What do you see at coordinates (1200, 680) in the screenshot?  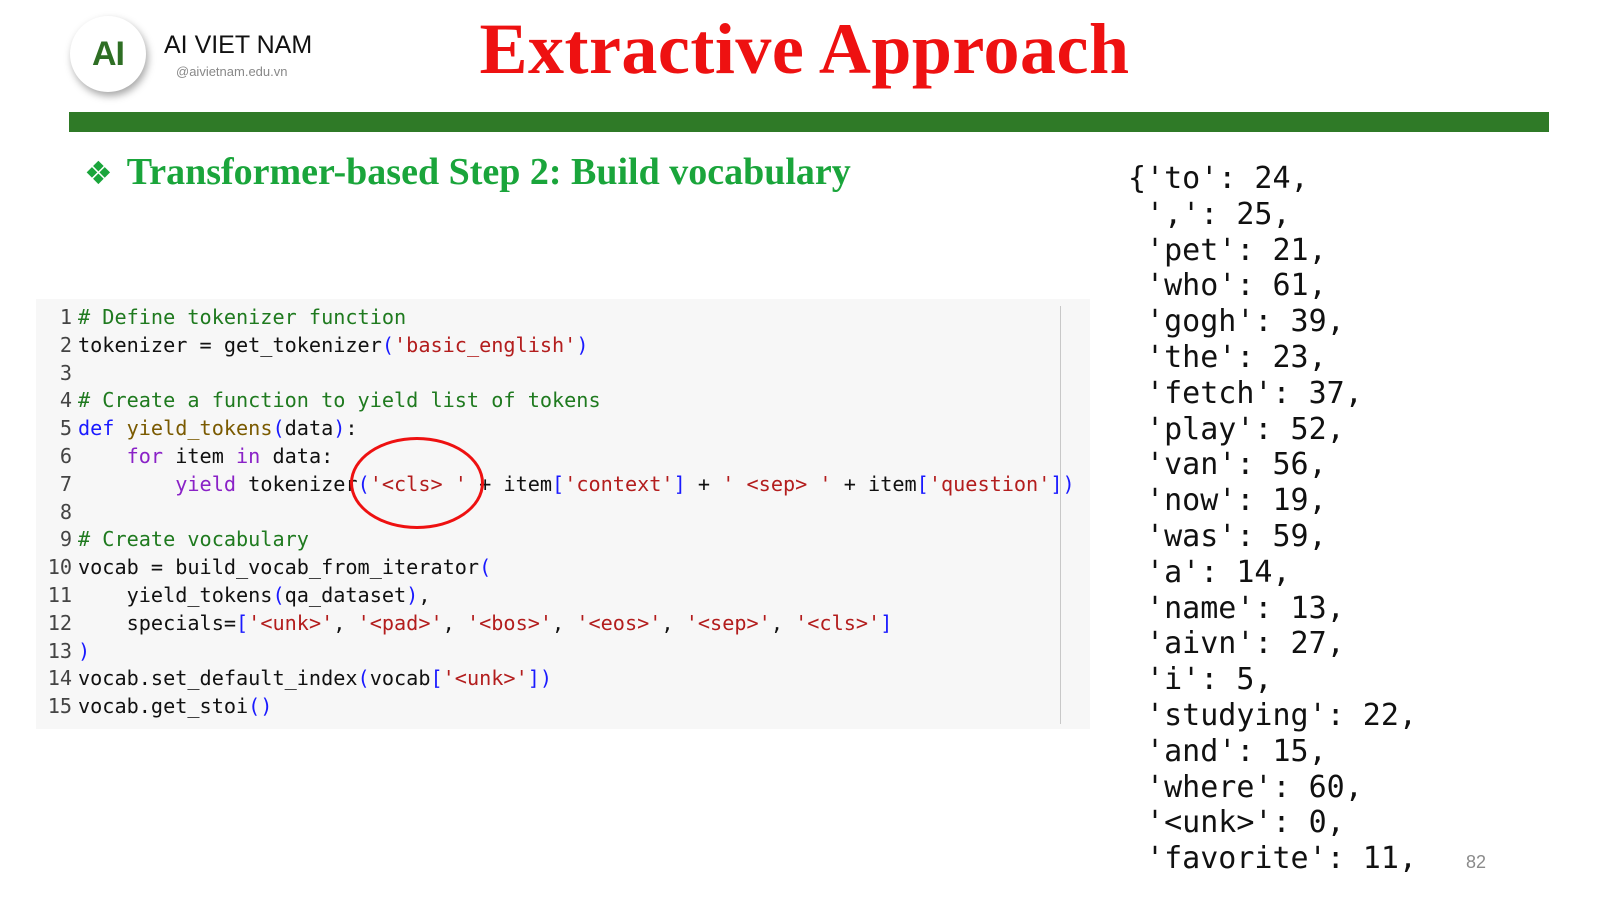 I see `vocab-entry: 'i': 5,` at bounding box center [1200, 680].